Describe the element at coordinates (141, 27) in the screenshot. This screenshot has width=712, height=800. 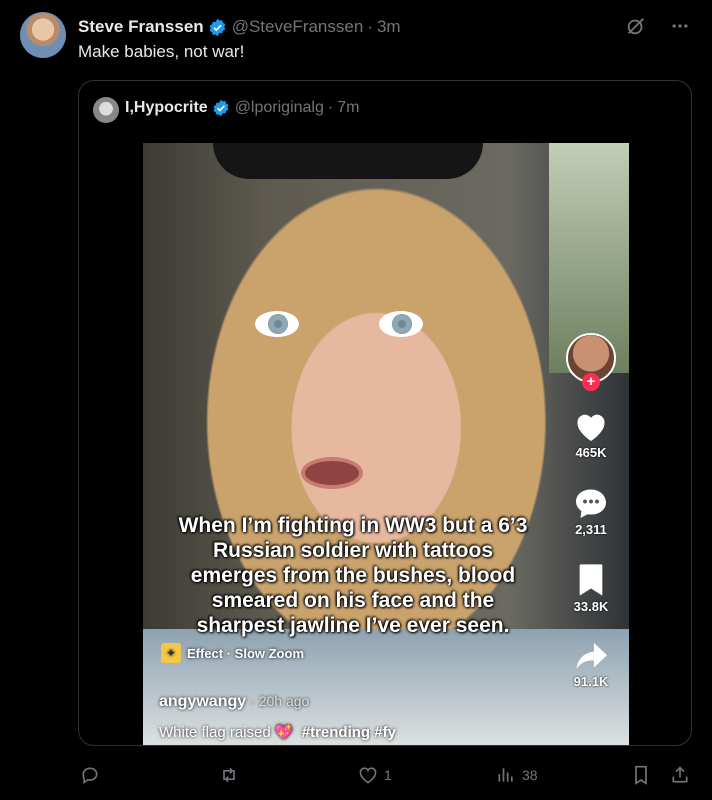
I see `author-name: Steve Franssen` at that location.